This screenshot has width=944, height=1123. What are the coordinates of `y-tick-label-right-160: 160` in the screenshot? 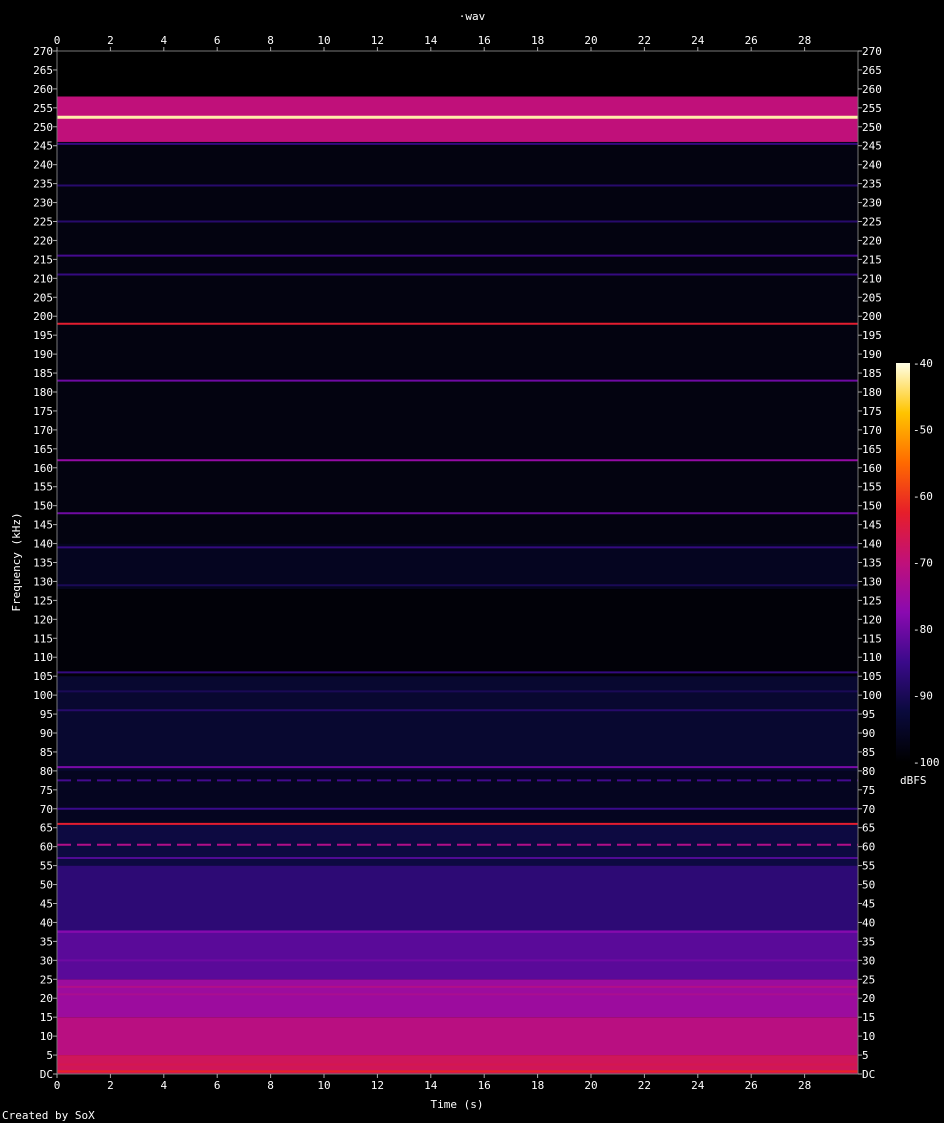 It's located at (872, 468).